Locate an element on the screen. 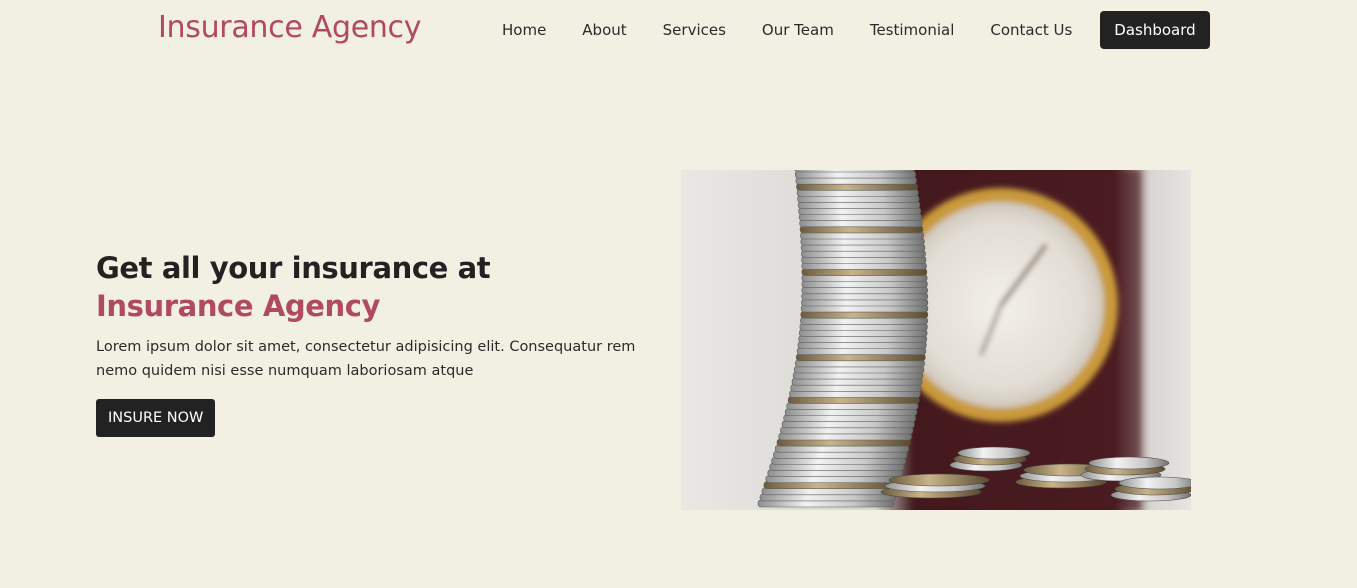 This screenshot has width=1357, height=588. brand-logo: Insurance Agency is located at coordinates (290, 27).